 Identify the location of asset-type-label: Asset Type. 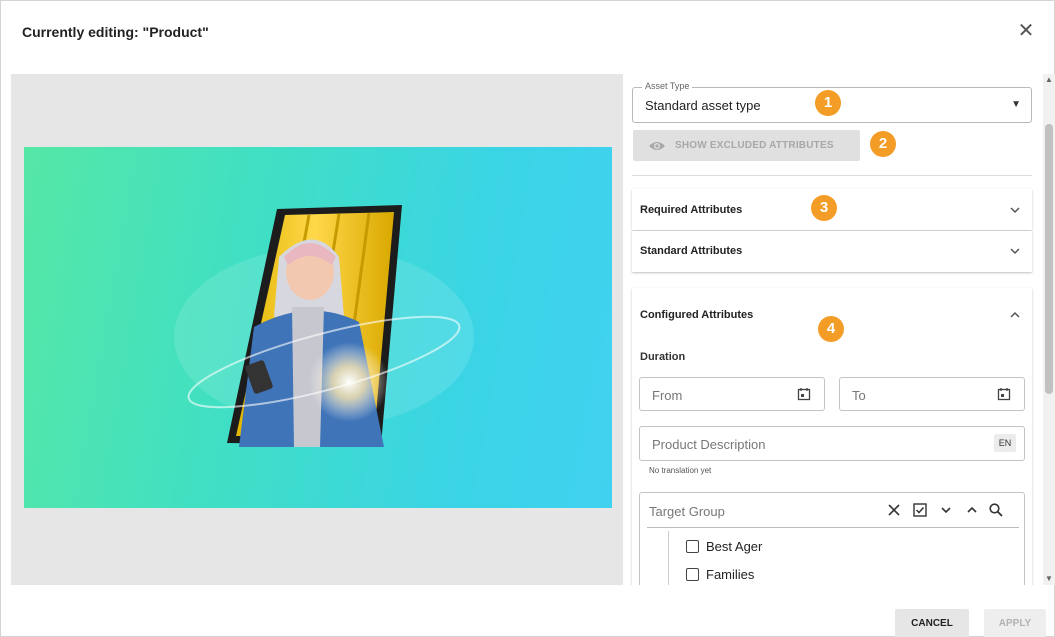
(667, 86).